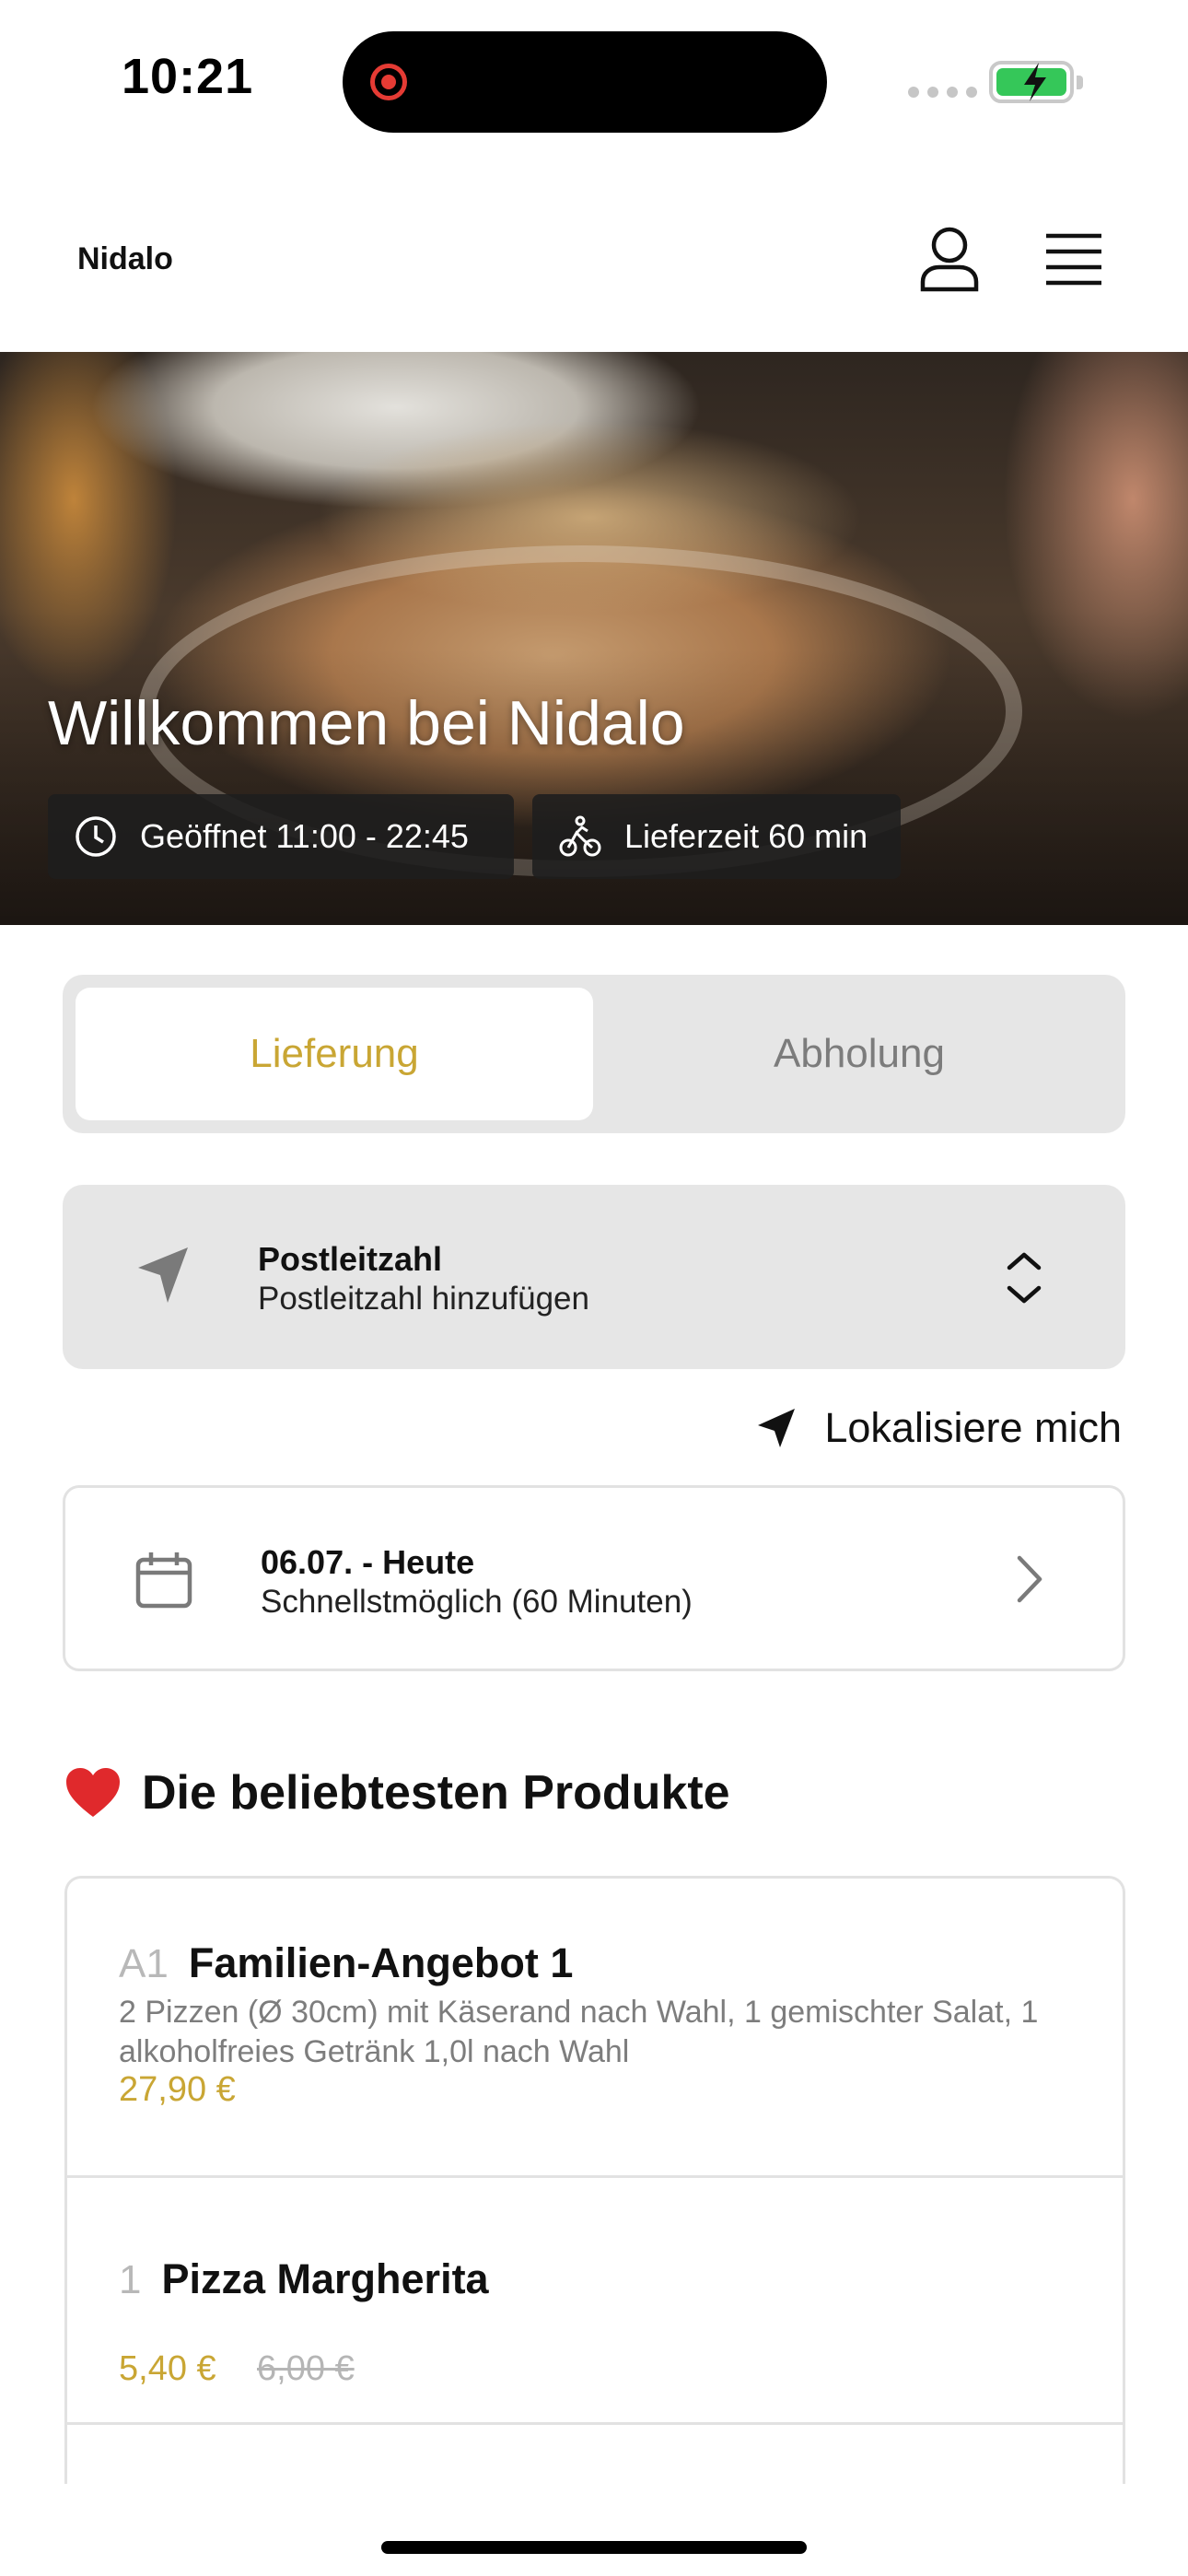 The width and height of the screenshot is (1188, 2576). I want to click on product-number: A1, so click(144, 1964).